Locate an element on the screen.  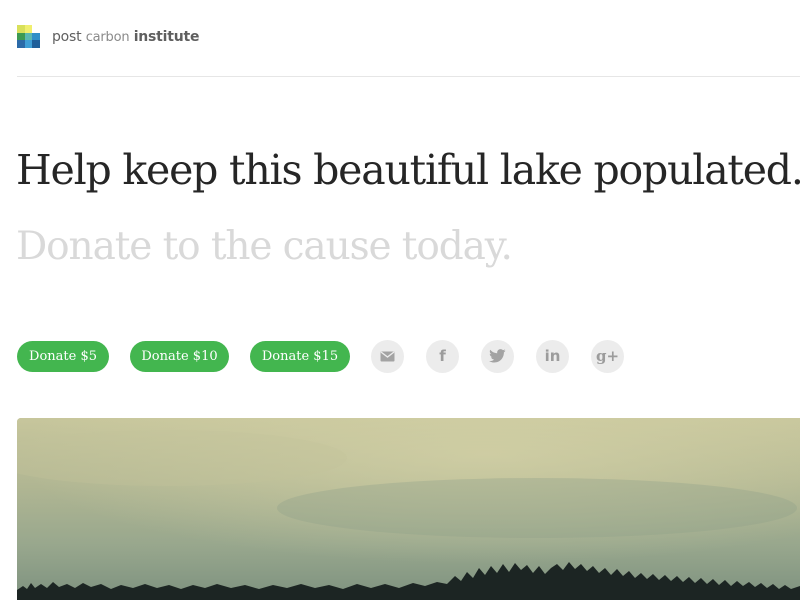
site-header: post carbon institute is located at coordinates (400, 38).